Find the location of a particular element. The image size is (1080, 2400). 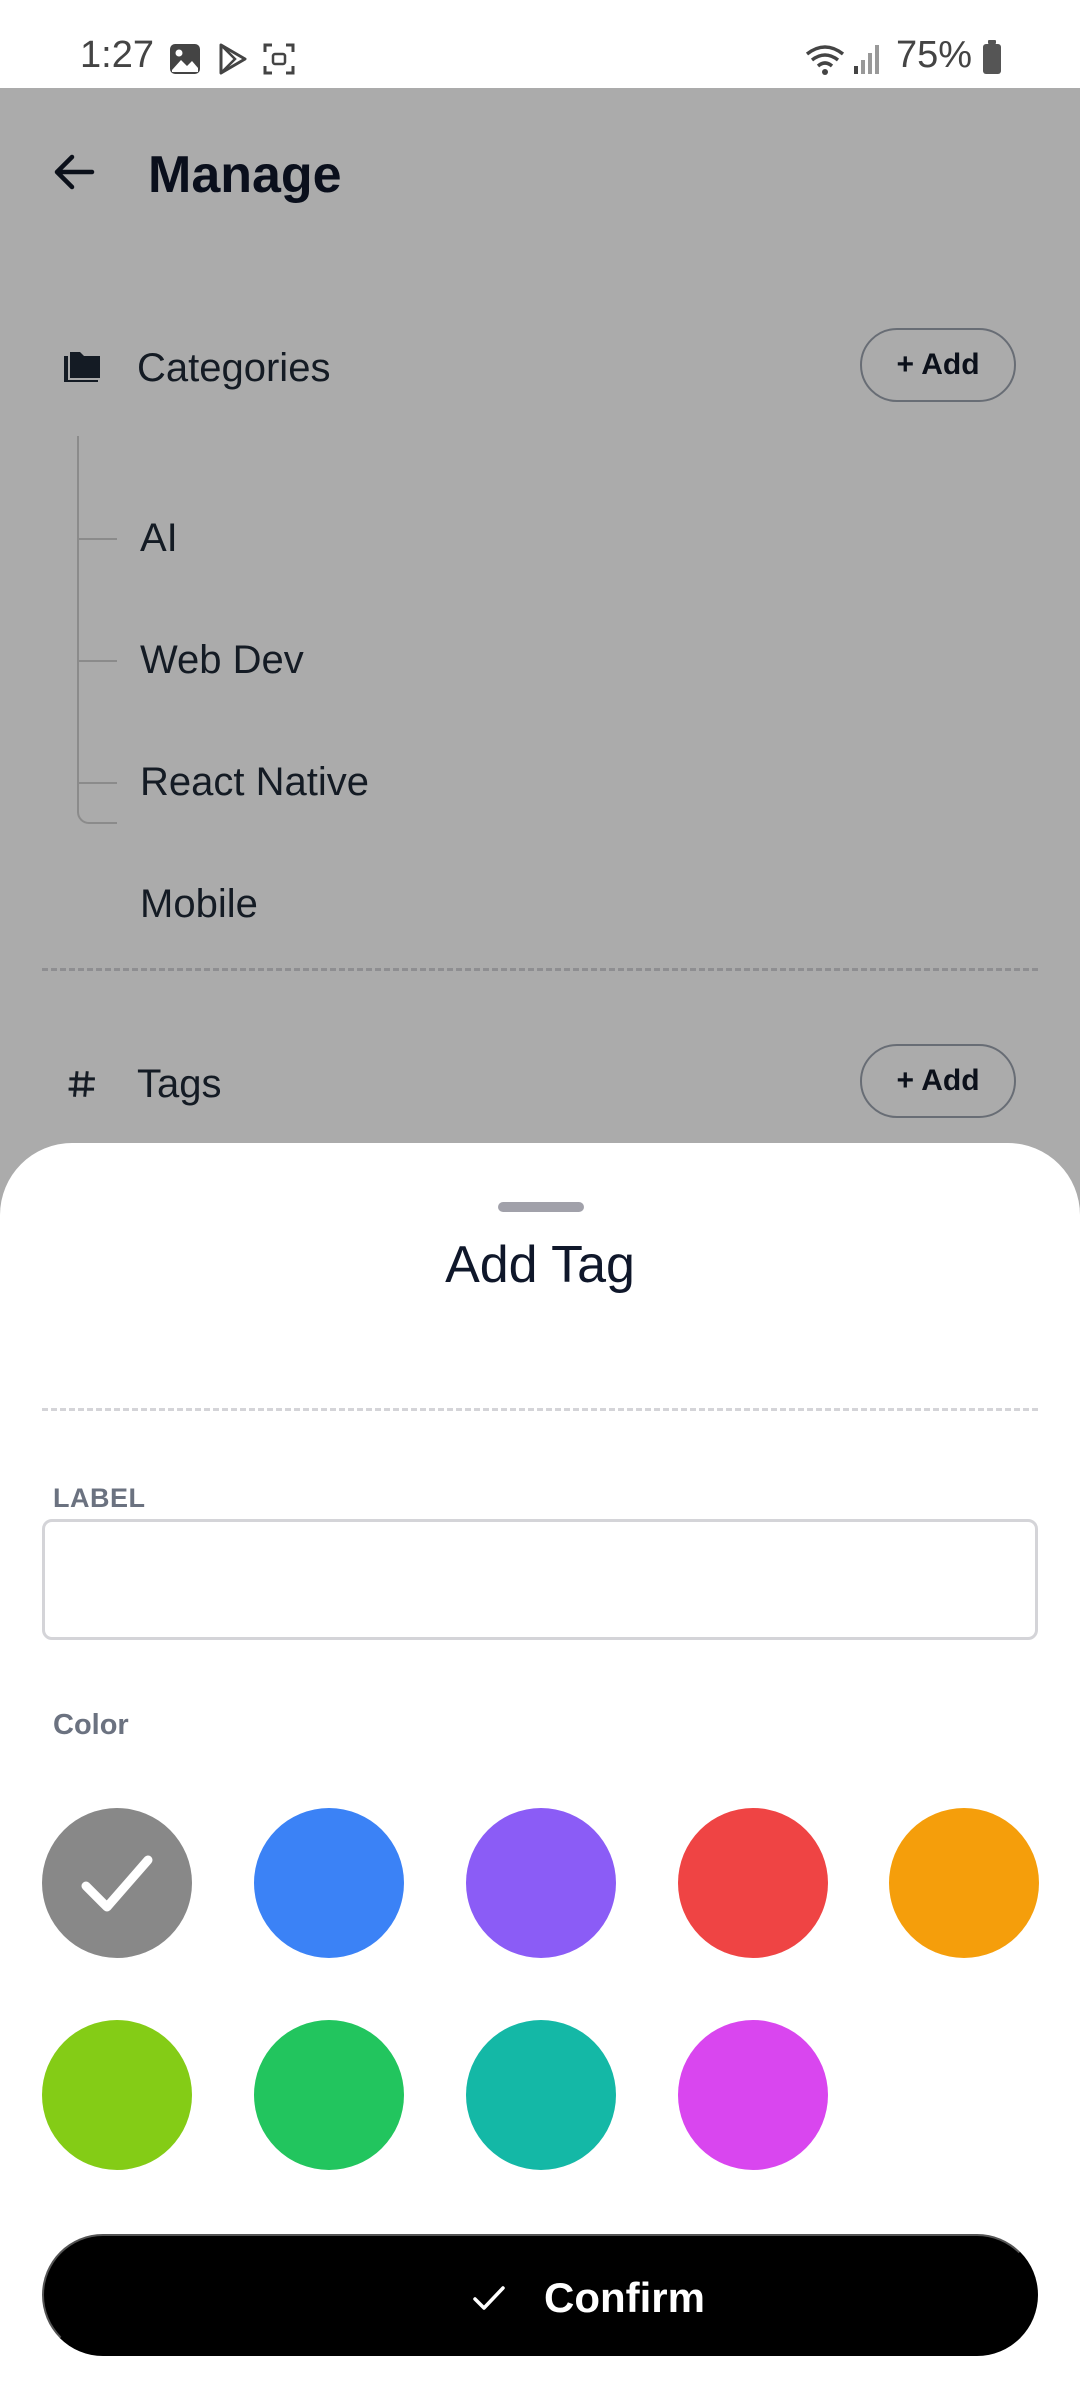

color-field-label: Color is located at coordinates (91, 1725).